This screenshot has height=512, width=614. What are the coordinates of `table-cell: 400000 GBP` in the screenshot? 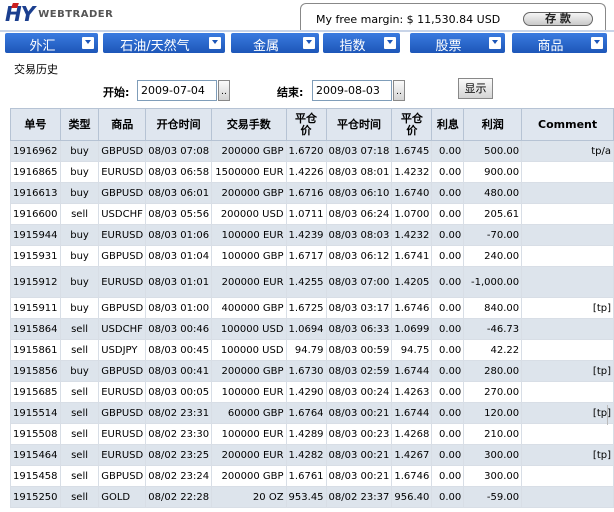 It's located at (249, 308).